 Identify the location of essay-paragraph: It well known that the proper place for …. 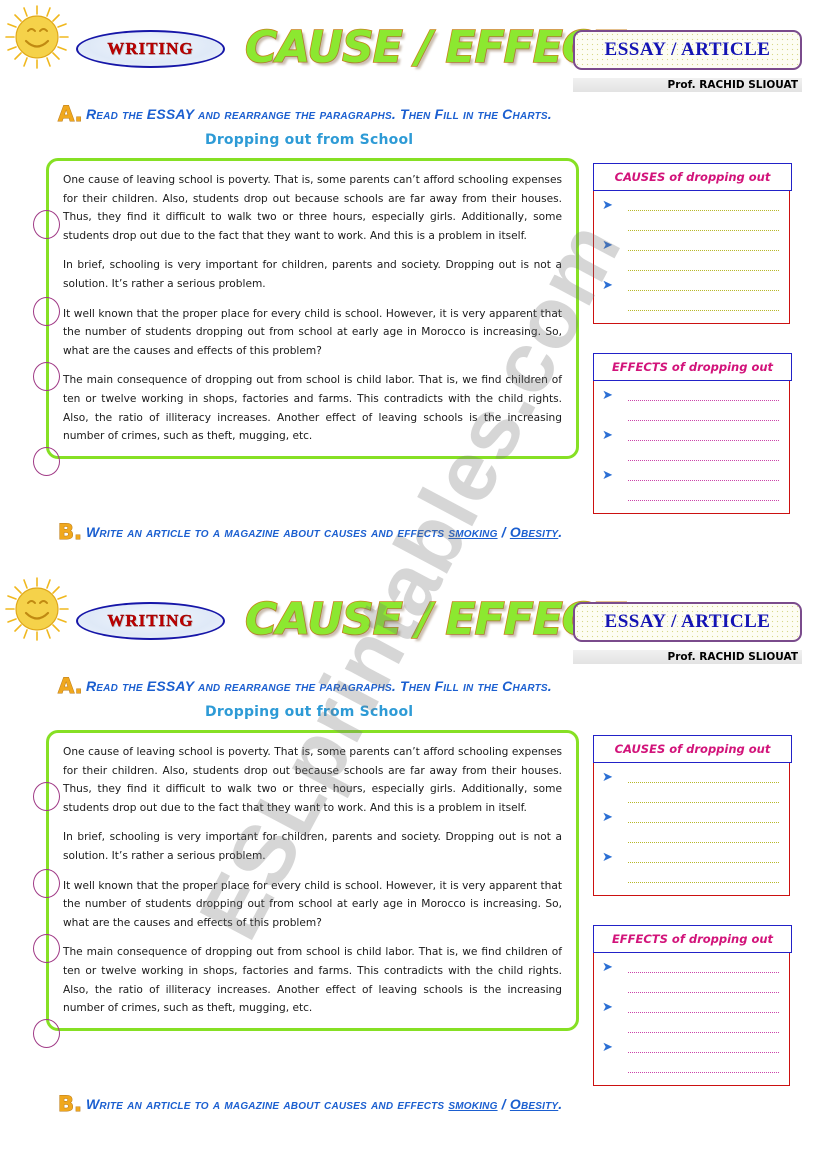
(312, 904).